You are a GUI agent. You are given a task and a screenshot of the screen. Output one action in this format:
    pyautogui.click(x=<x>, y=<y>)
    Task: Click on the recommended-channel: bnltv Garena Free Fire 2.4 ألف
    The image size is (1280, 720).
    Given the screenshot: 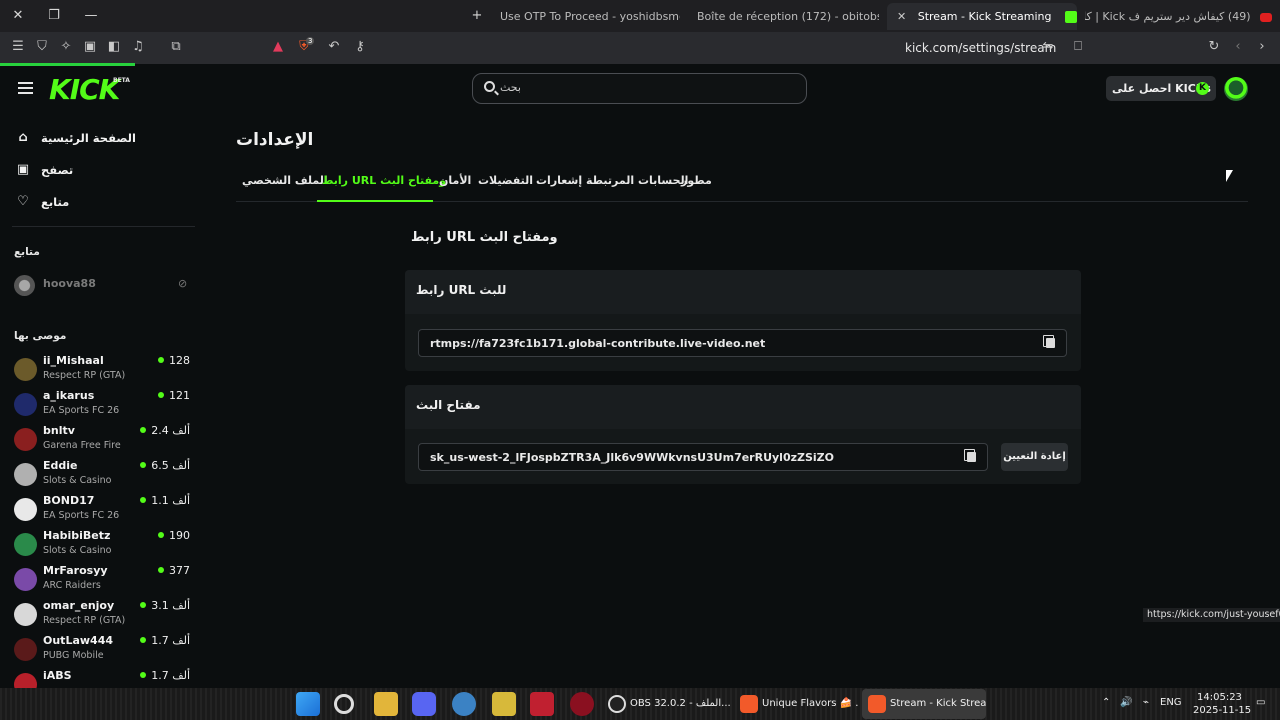 What is the action you would take?
    pyautogui.click(x=104, y=440)
    